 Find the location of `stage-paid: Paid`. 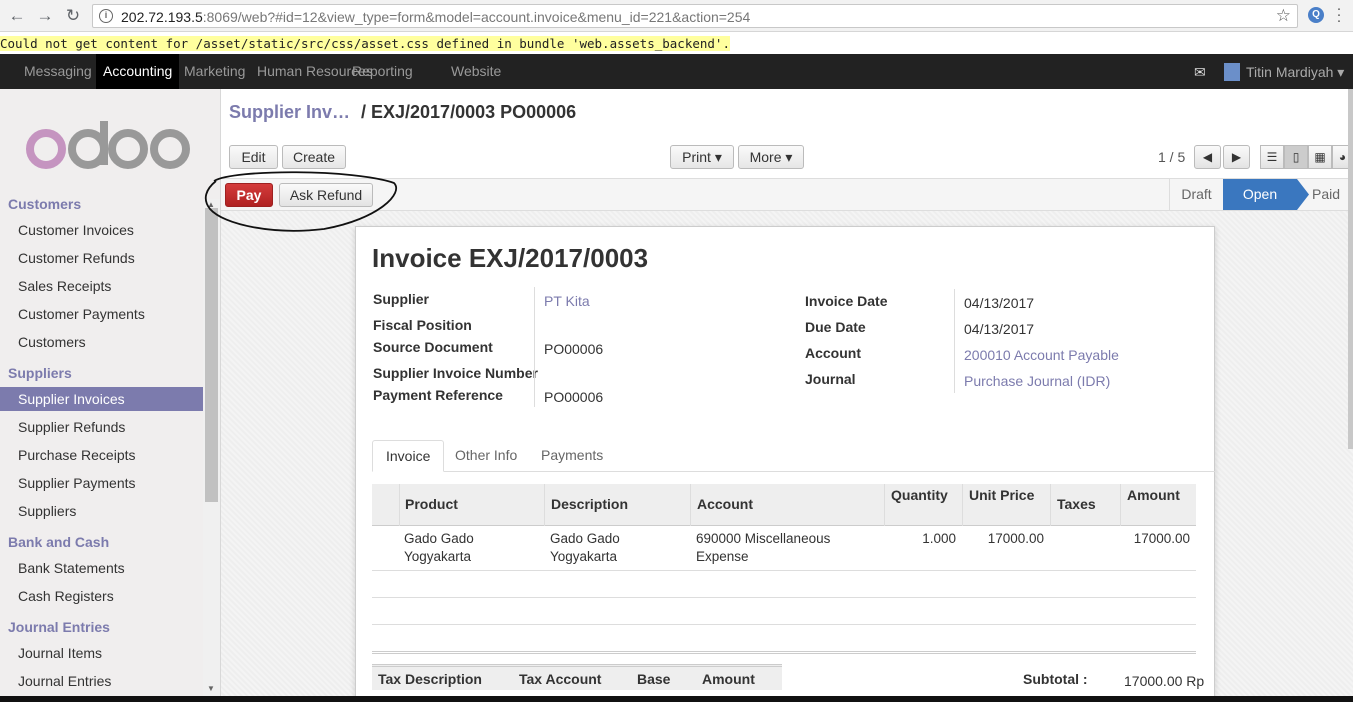

stage-paid: Paid is located at coordinates (1326, 194).